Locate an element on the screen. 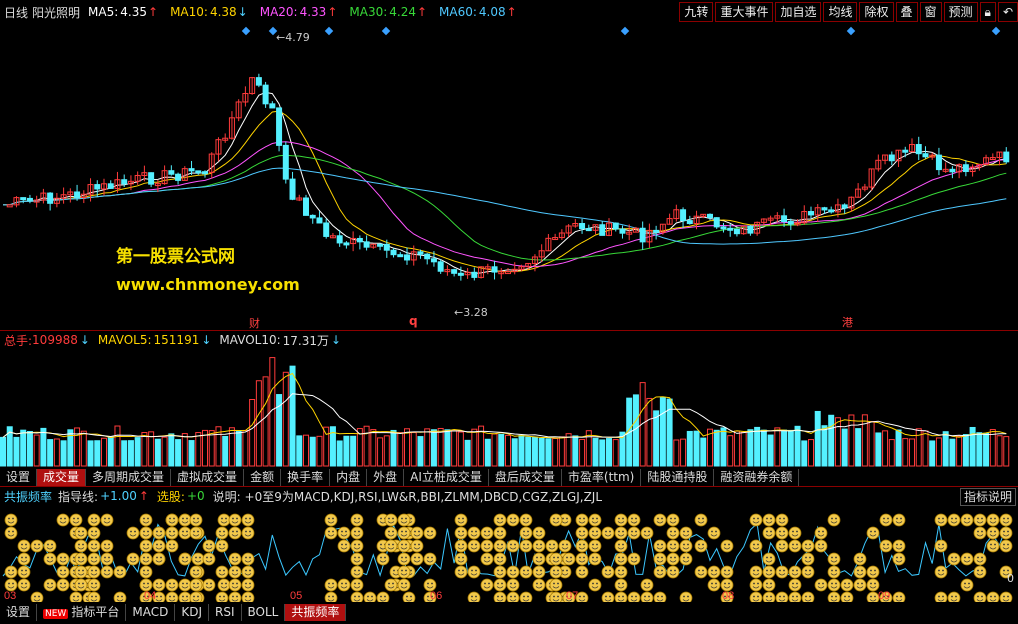  tab-virtual-volume: 虚拟成交量 is located at coordinates (208, 477).